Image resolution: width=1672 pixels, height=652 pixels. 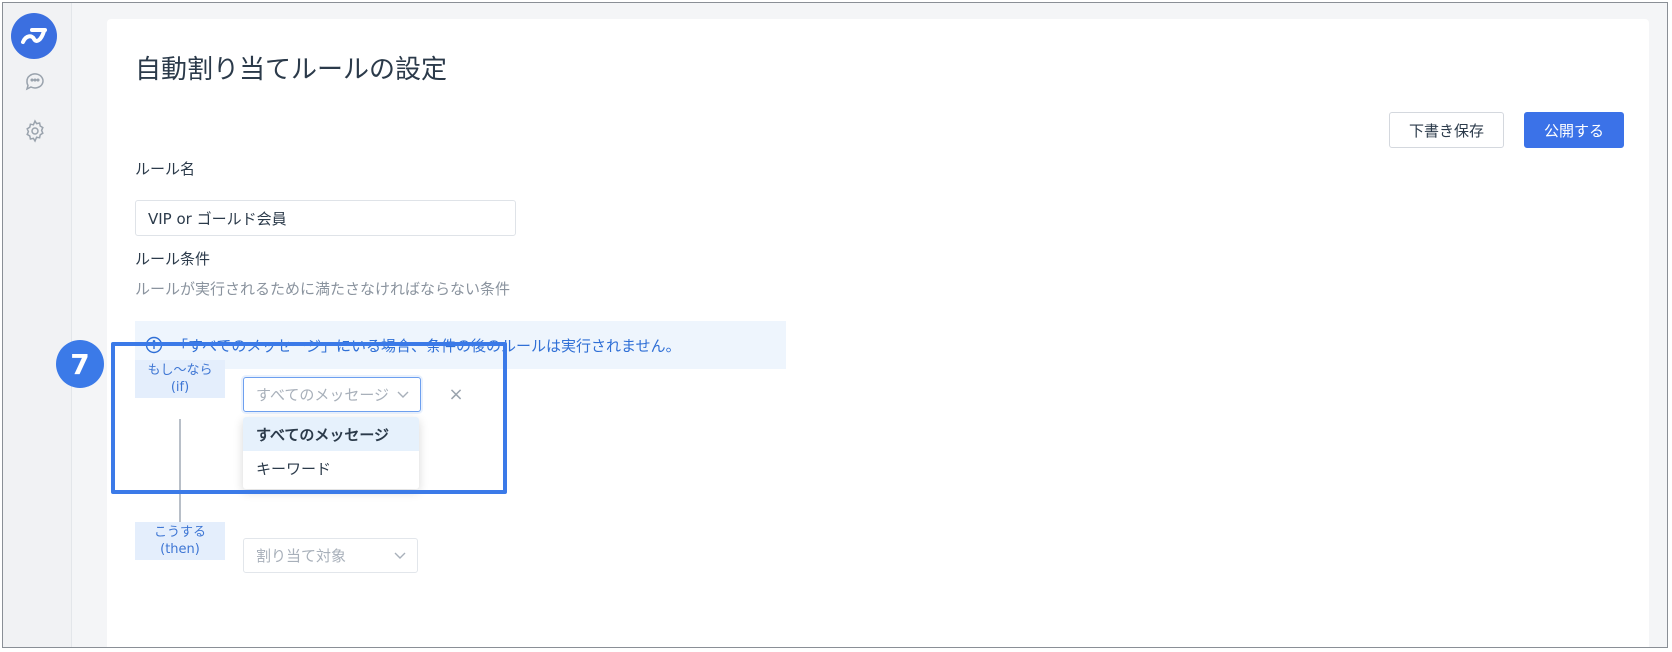 What do you see at coordinates (165, 169) in the screenshot?
I see `rule-name-label: ルール名` at bounding box center [165, 169].